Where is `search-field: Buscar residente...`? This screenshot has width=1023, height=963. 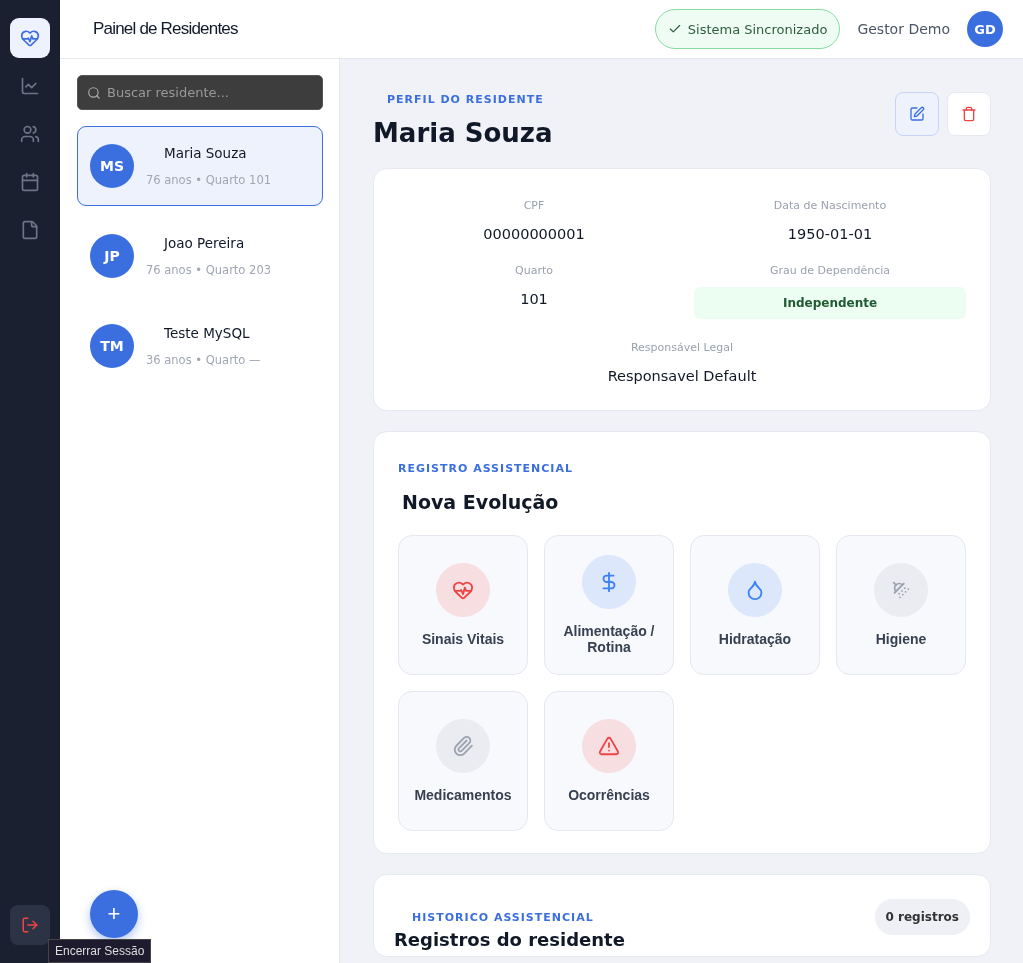 search-field: Buscar residente... is located at coordinates (200, 92).